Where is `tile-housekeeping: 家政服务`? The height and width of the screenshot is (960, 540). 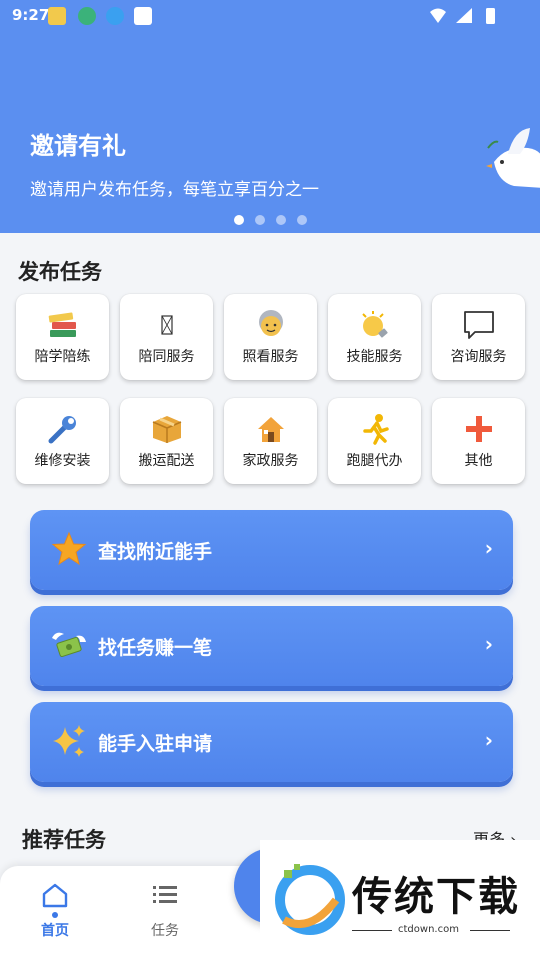 tile-housekeeping: 家政服务 is located at coordinates (270, 441).